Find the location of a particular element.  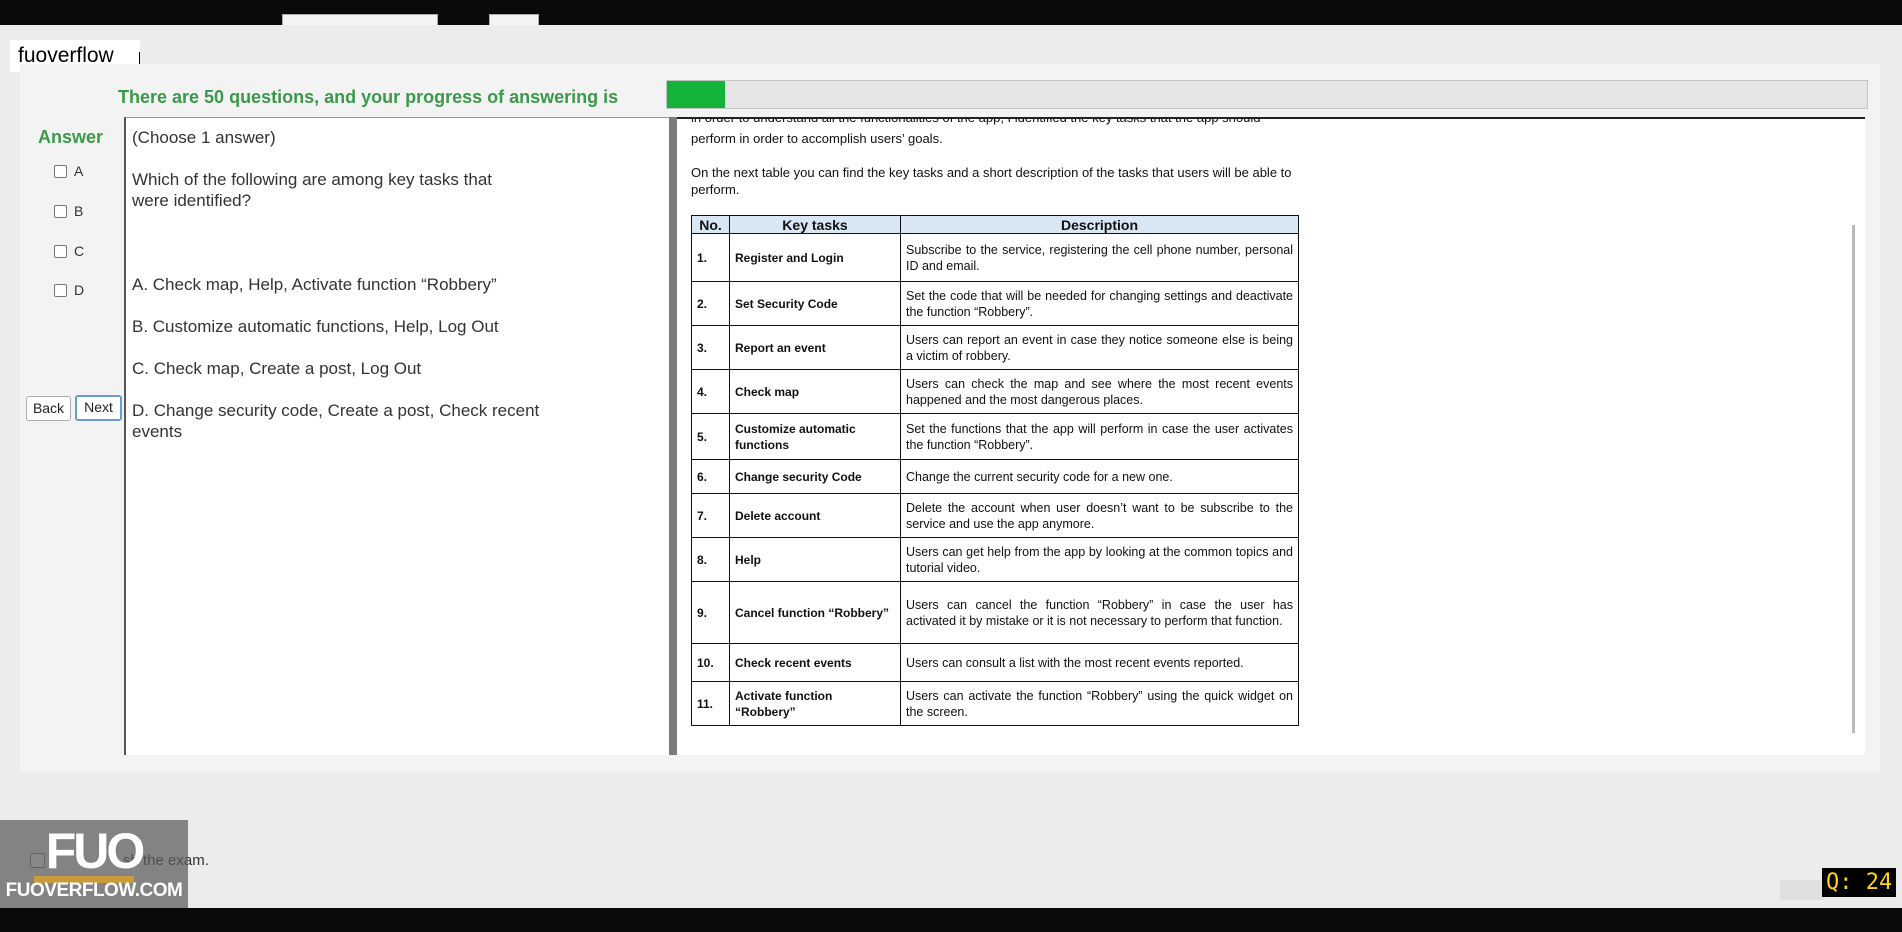

row-no: 10. is located at coordinates (710, 662).